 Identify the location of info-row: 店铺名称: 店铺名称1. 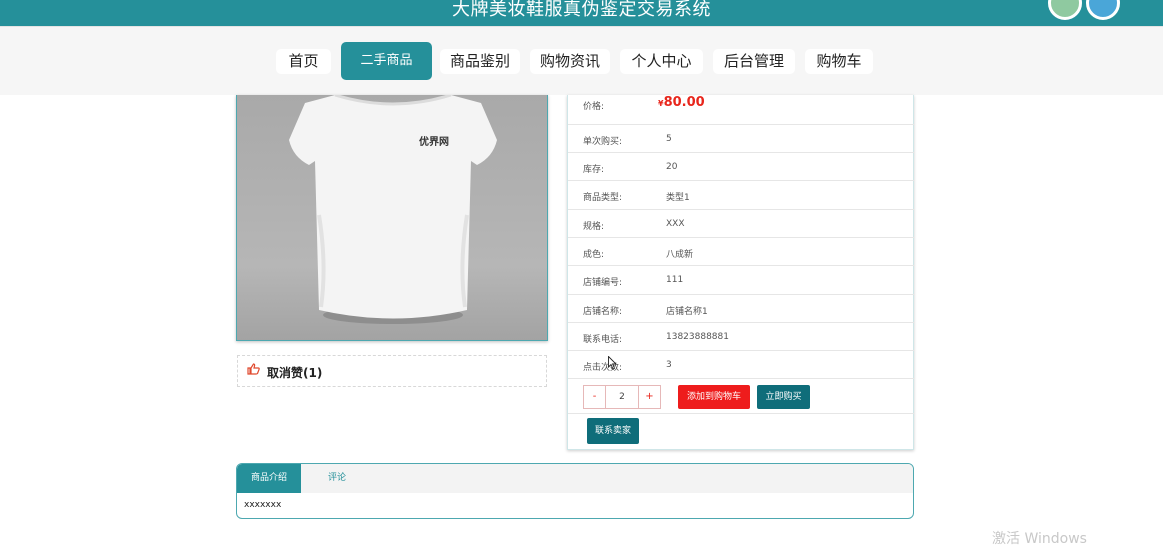
(741, 309).